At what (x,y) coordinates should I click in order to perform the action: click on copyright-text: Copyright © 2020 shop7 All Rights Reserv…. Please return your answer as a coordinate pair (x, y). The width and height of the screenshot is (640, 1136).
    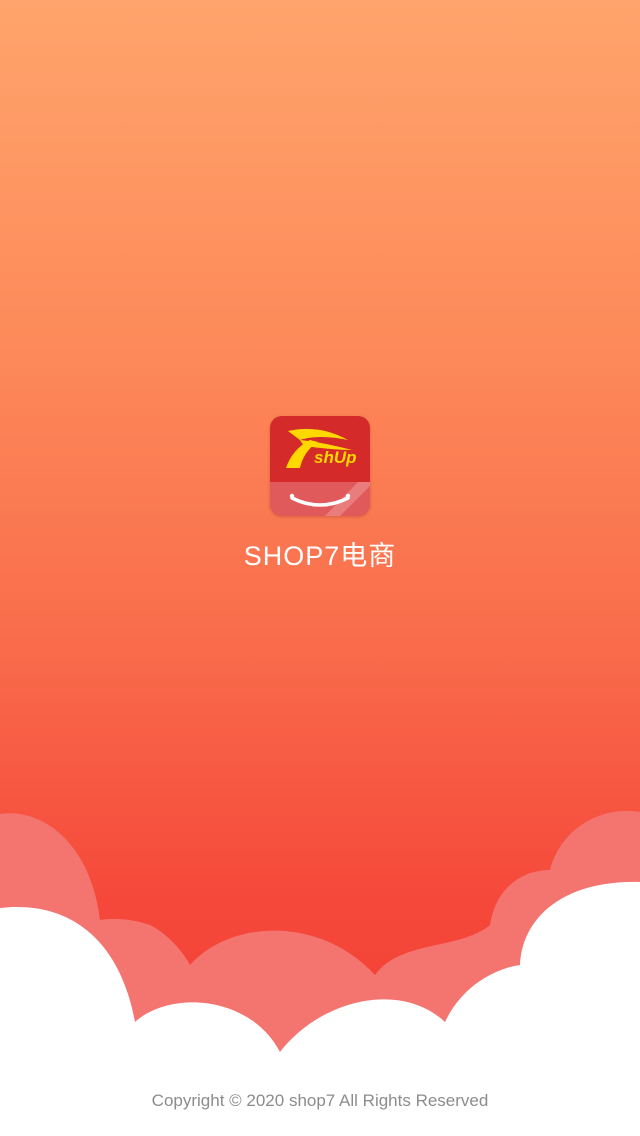
    Looking at the image, I should click on (320, 1100).